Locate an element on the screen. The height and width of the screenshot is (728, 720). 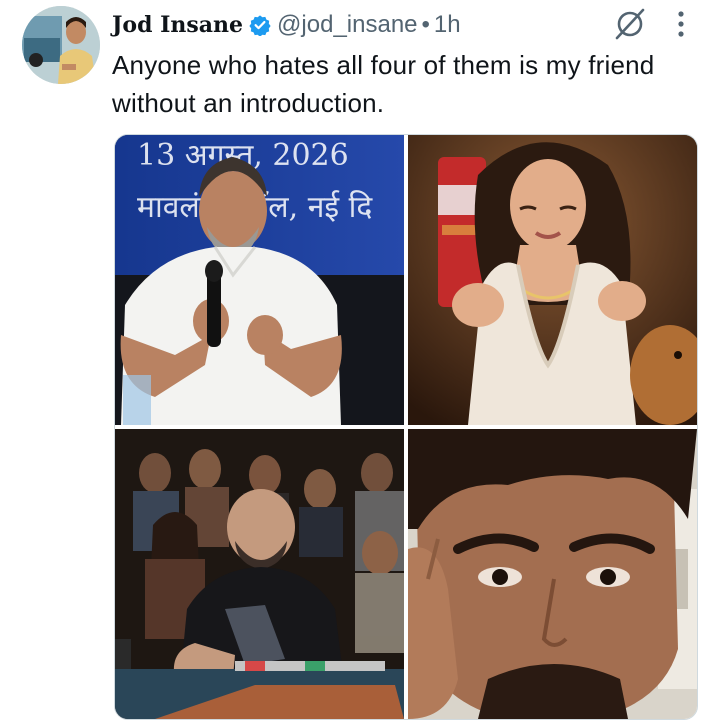
grok-icon is located at coordinates (630, 24).